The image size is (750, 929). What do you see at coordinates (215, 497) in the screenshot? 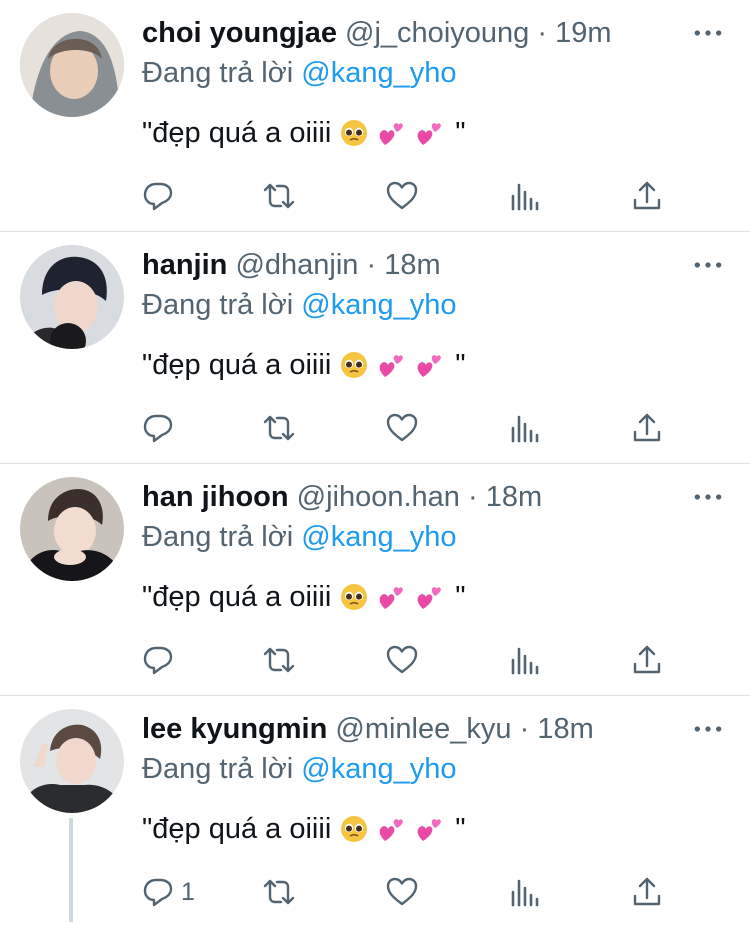
I see `display-name: han jihoon` at bounding box center [215, 497].